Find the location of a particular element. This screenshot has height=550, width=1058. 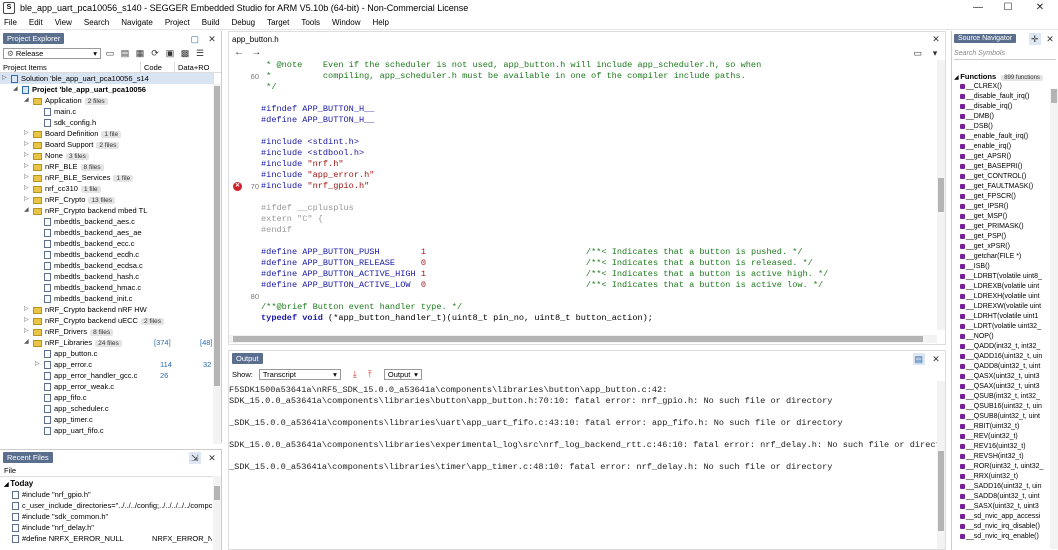

editor-vscrollbar is located at coordinates (941, 195).